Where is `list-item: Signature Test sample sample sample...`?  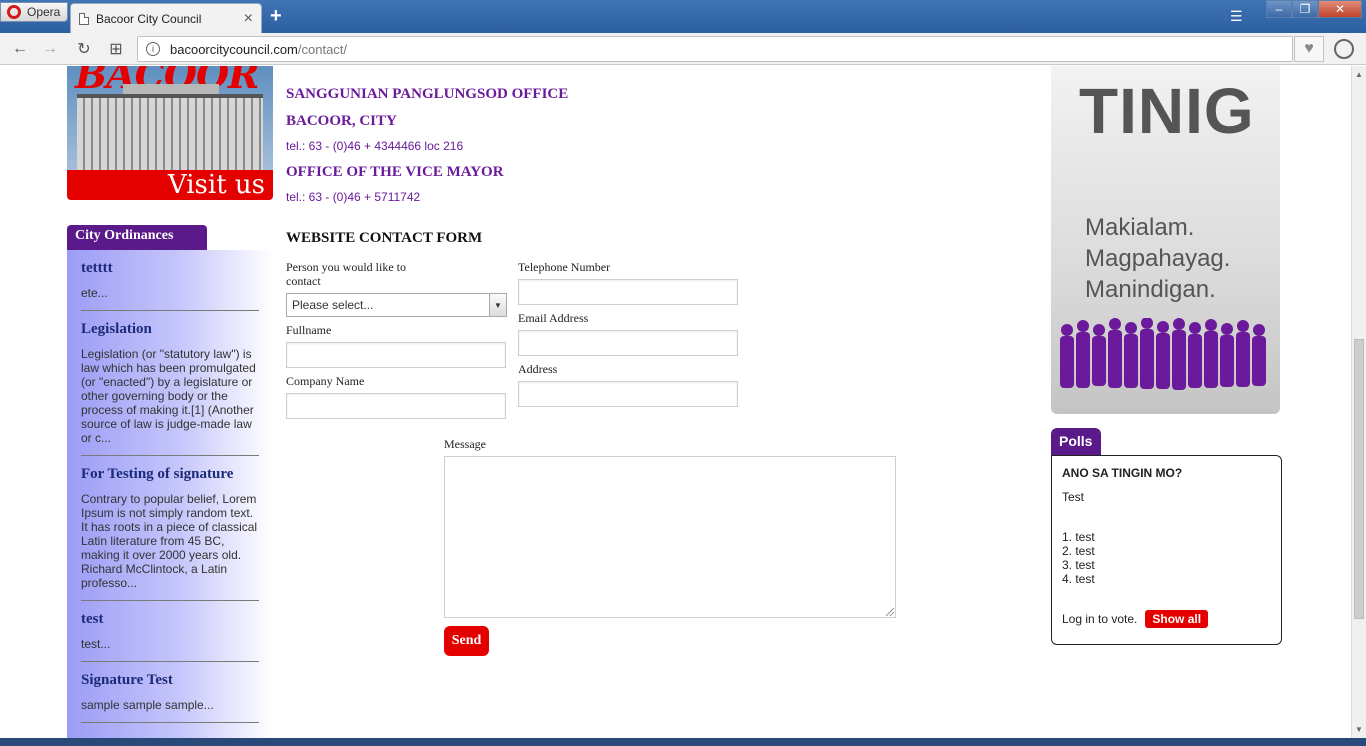 list-item: Signature Test sample sample sample... is located at coordinates (170, 697).